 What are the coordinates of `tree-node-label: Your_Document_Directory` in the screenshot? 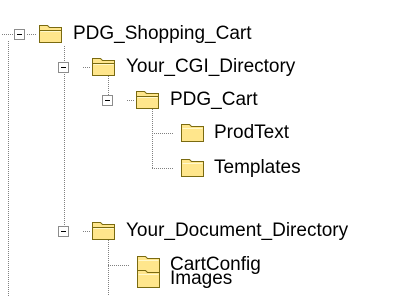 It's located at (237, 230).